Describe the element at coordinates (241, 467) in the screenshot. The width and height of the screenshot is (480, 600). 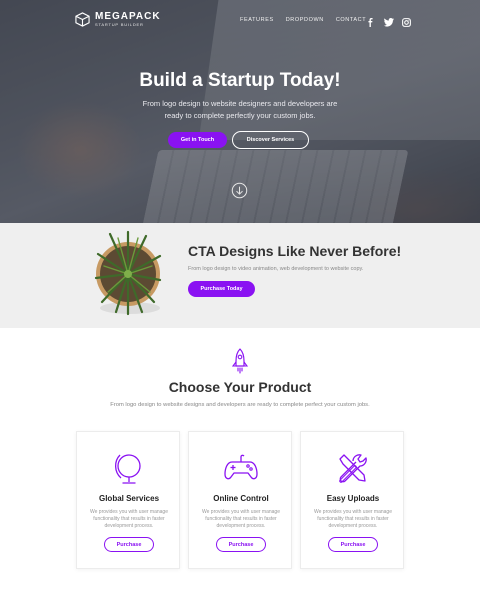
I see `gamepad-icon` at that location.